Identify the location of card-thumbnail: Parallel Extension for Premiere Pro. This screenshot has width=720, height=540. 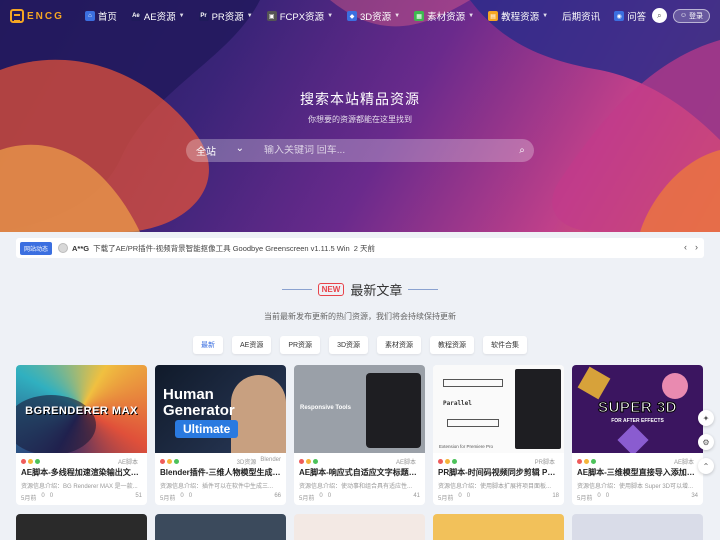
(498, 409).